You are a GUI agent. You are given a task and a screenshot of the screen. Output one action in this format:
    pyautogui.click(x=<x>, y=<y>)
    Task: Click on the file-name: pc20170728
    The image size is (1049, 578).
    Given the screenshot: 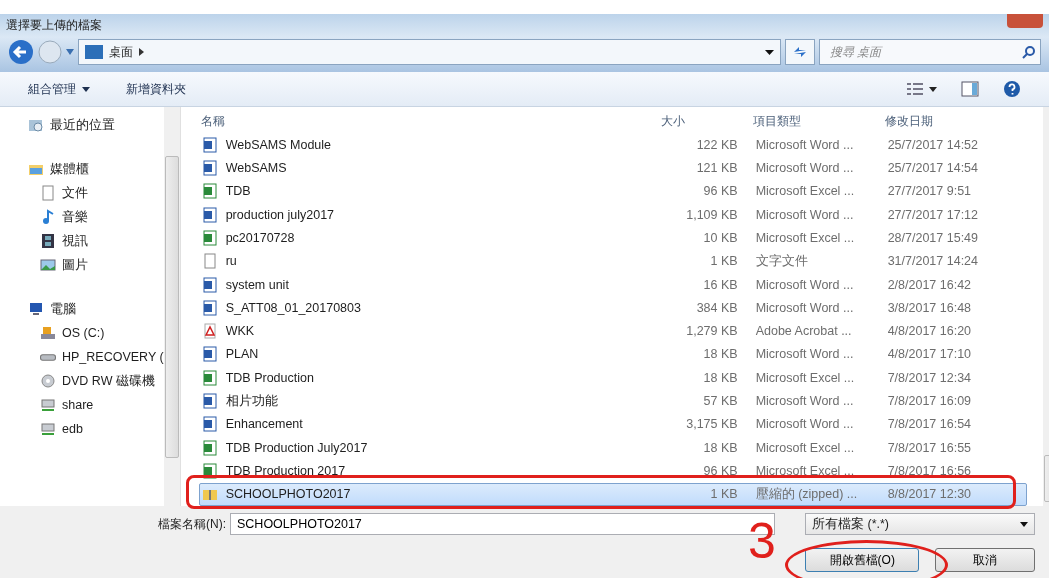 What is the action you would take?
    pyautogui.click(x=260, y=237)
    